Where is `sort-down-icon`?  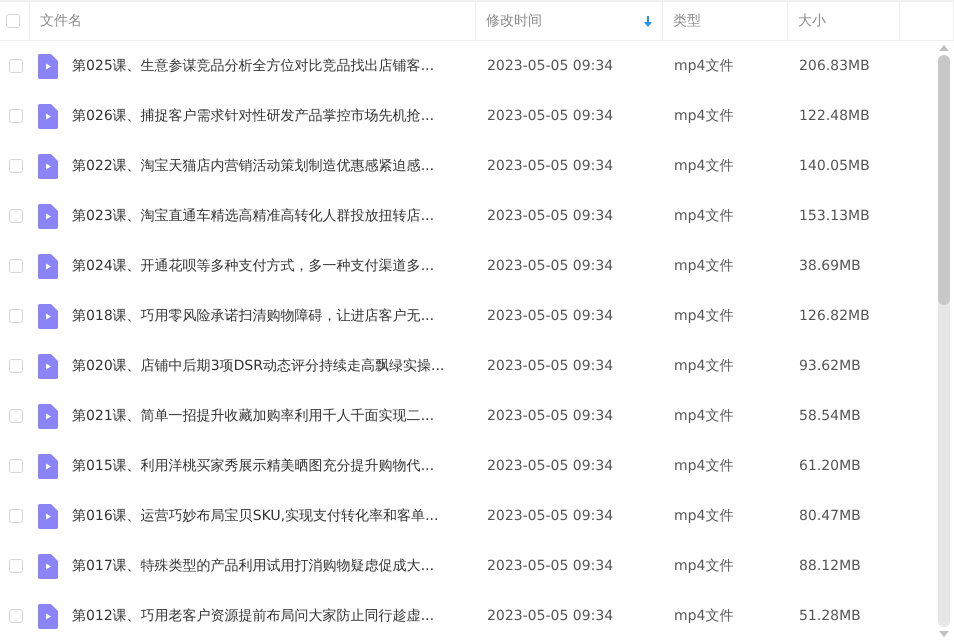
sort-down-icon is located at coordinates (648, 21).